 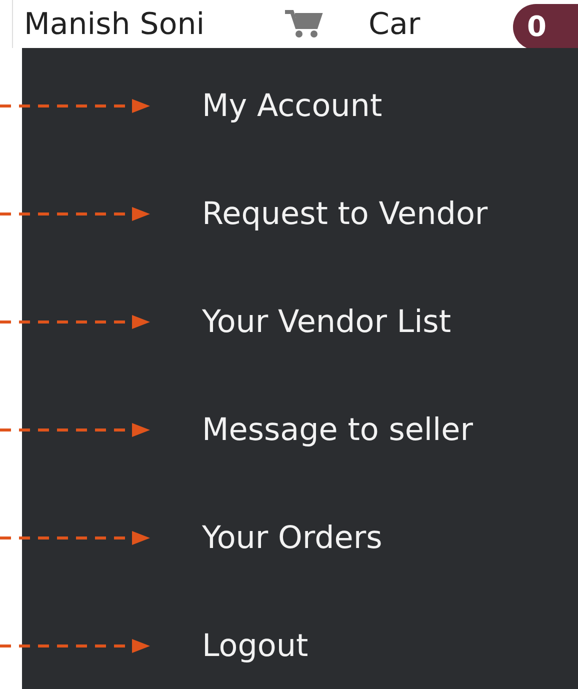 I want to click on cart-count-badge: 0, so click(x=545, y=26).